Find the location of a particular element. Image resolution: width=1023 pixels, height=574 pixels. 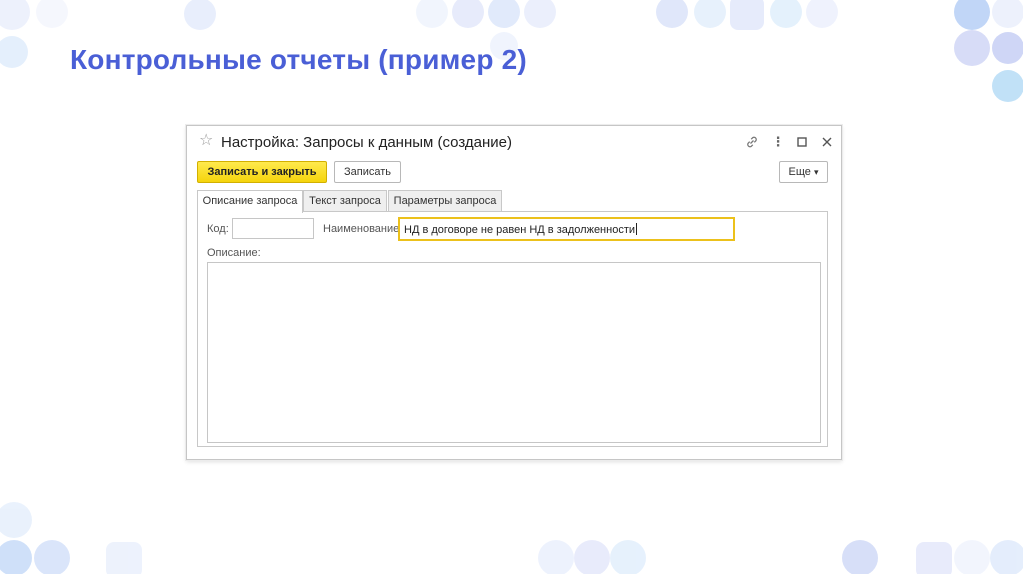

tab-query-text: Текст запроса is located at coordinates (345, 201).